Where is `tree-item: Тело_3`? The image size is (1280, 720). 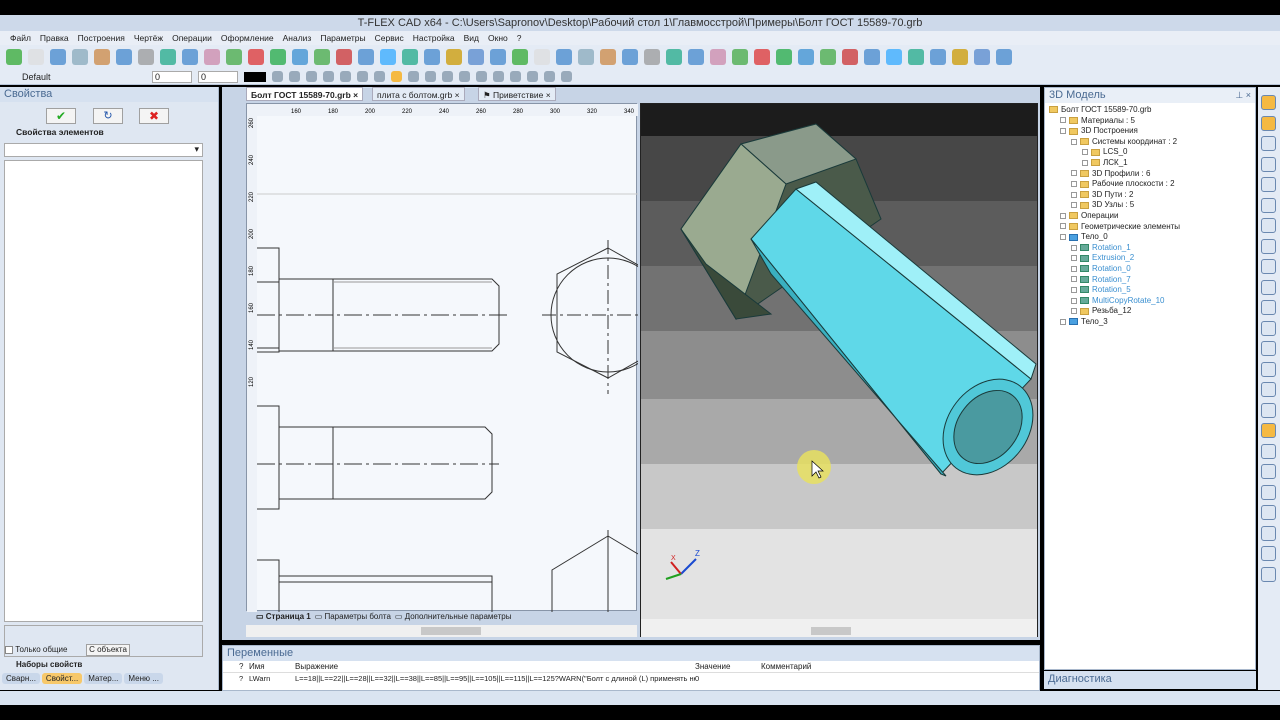
tree-item: Тело_3 is located at coordinates (1150, 322).